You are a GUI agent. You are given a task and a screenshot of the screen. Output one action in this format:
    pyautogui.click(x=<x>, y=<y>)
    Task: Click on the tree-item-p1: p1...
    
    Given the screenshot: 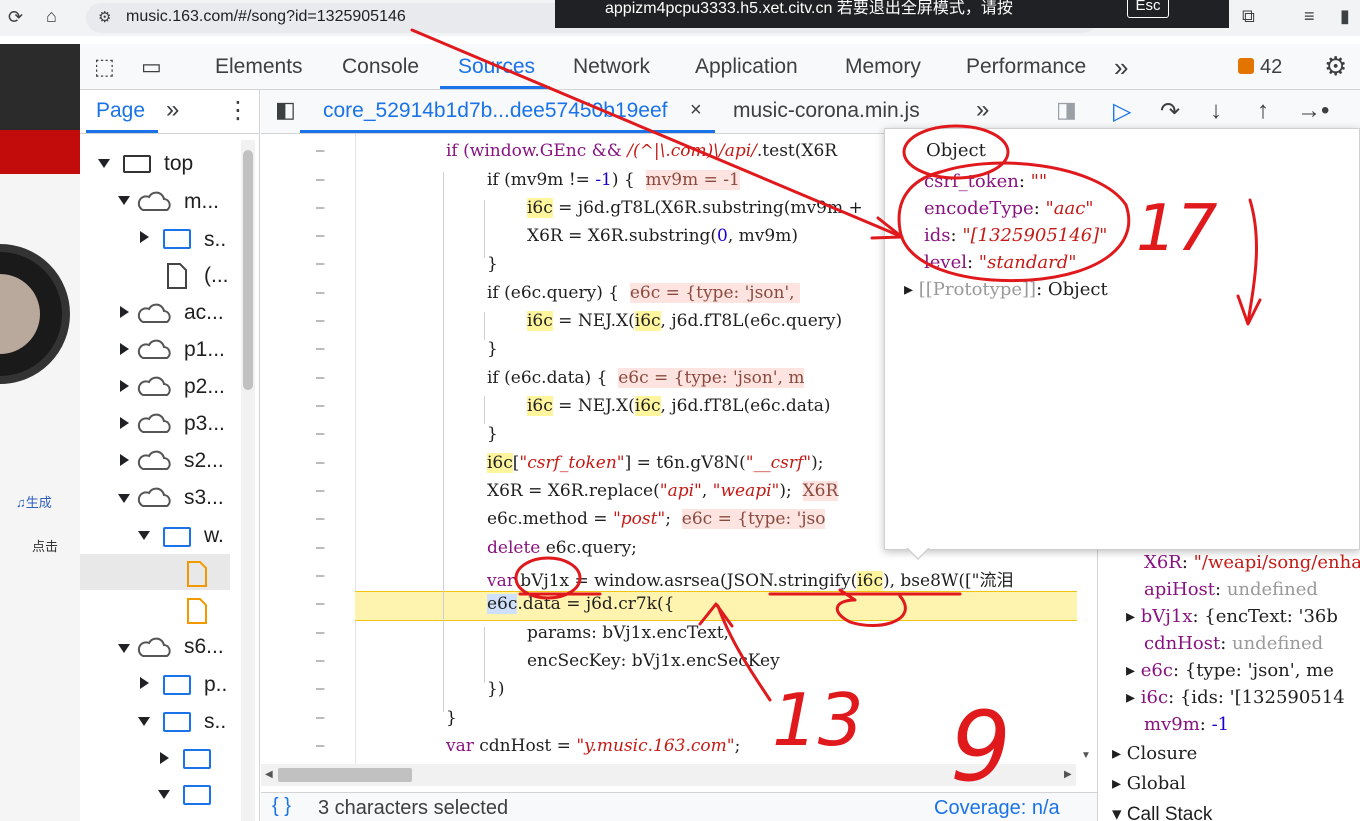 What is the action you would take?
    pyautogui.click(x=204, y=350)
    